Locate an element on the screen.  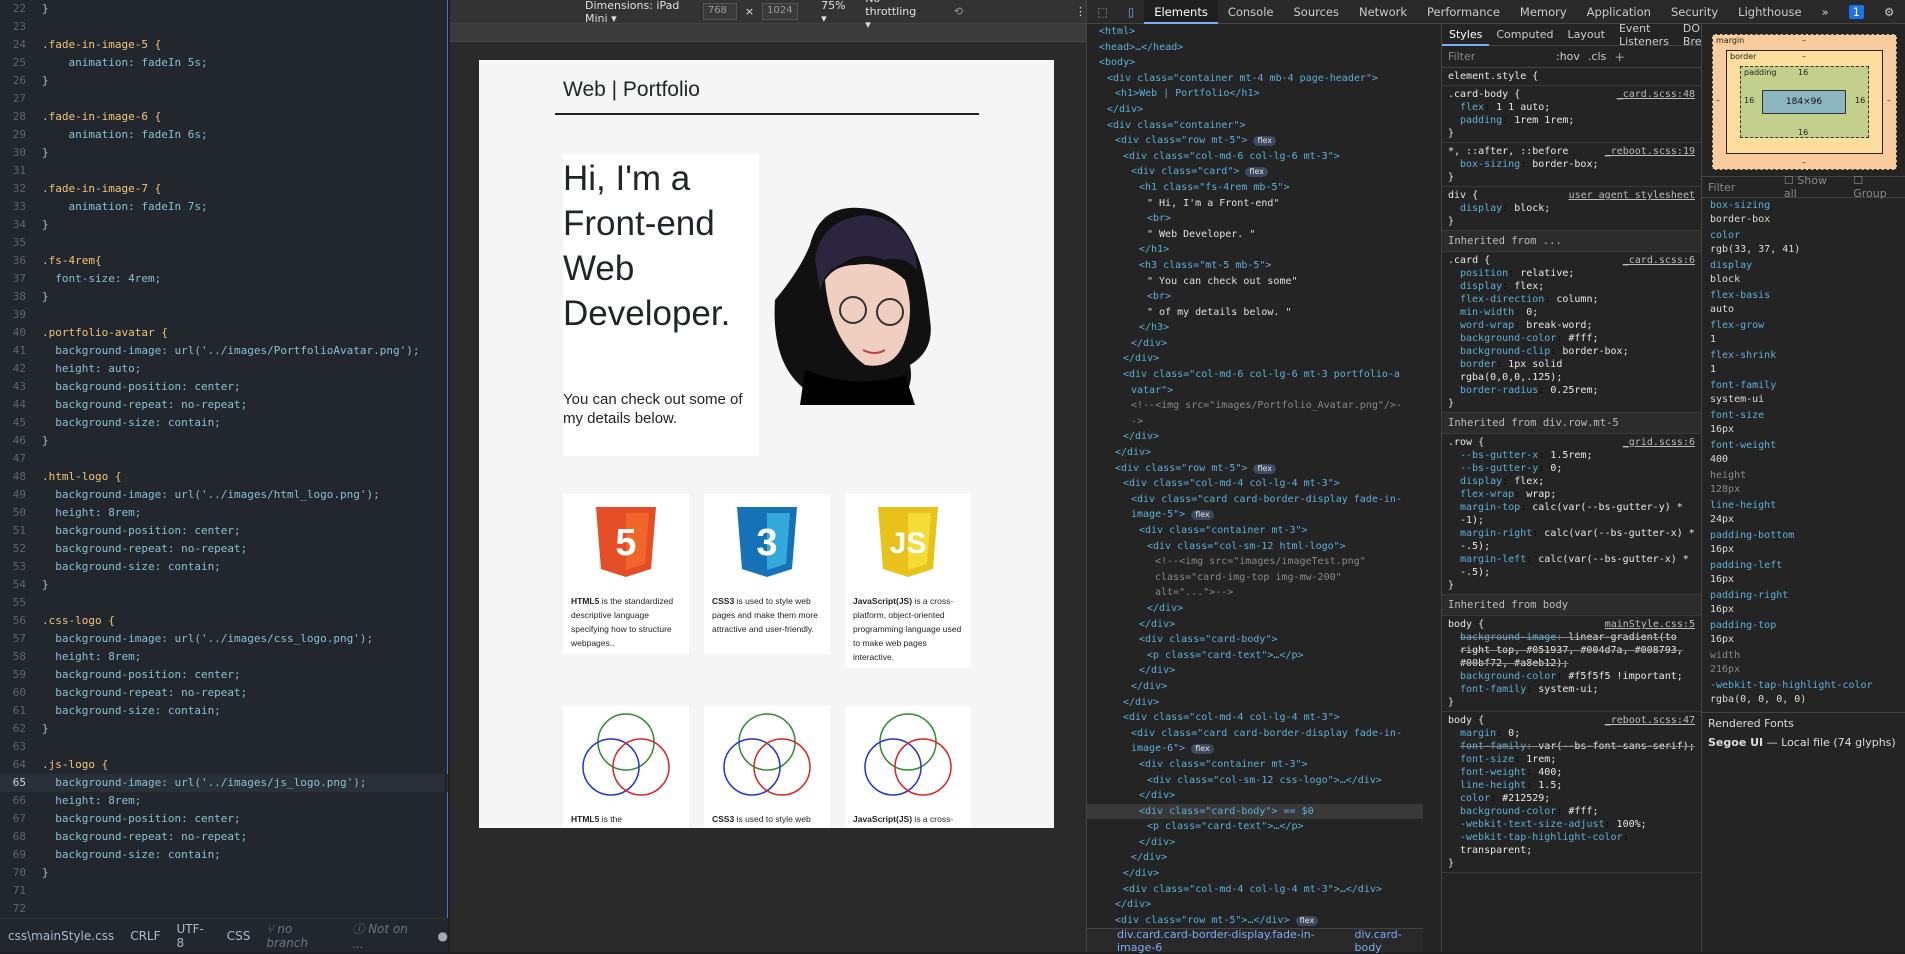
code-line: 59 background-position: center; is located at coordinates (224, 675).